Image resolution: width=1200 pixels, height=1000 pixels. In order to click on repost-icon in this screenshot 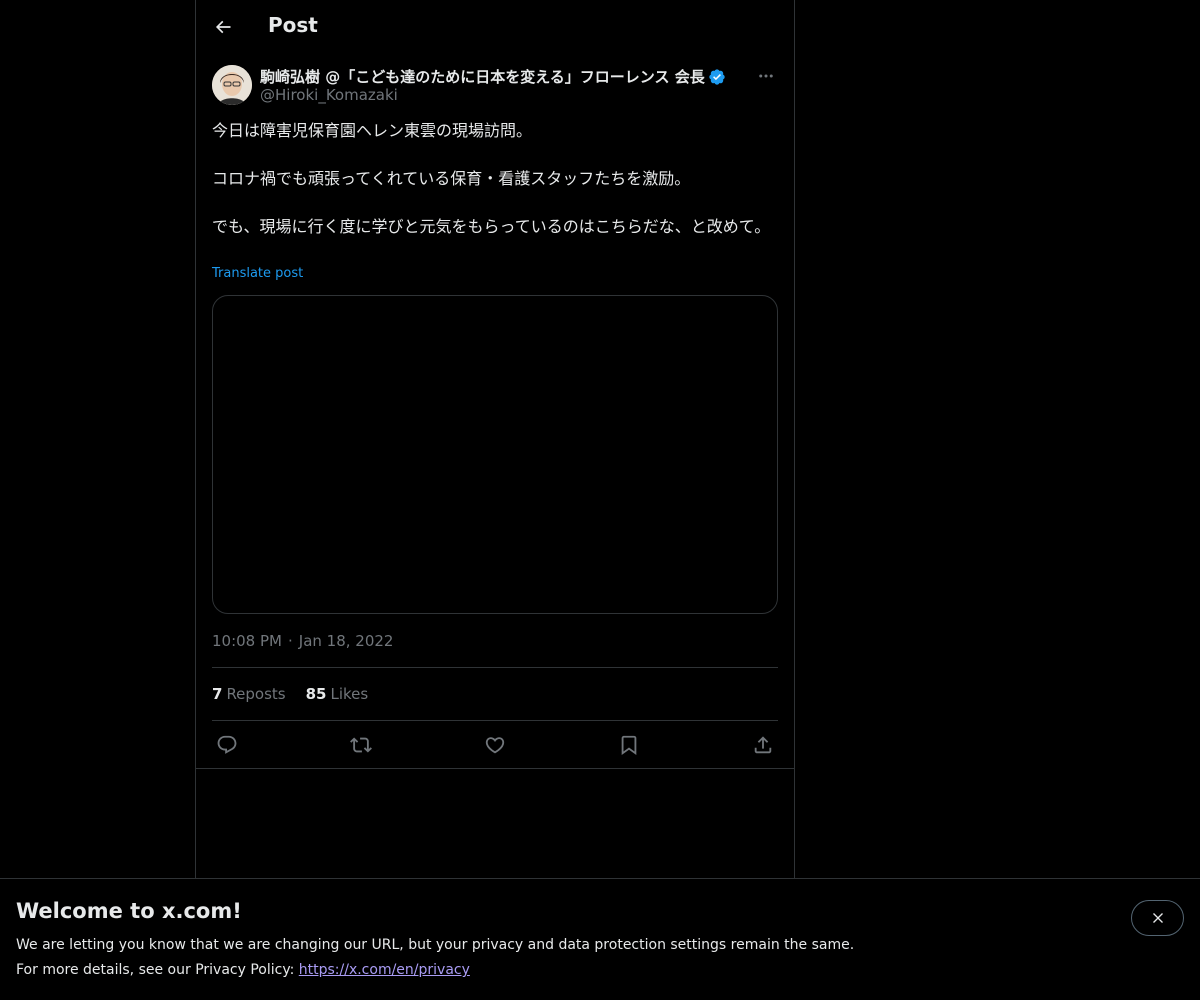, I will do `click(361, 745)`.